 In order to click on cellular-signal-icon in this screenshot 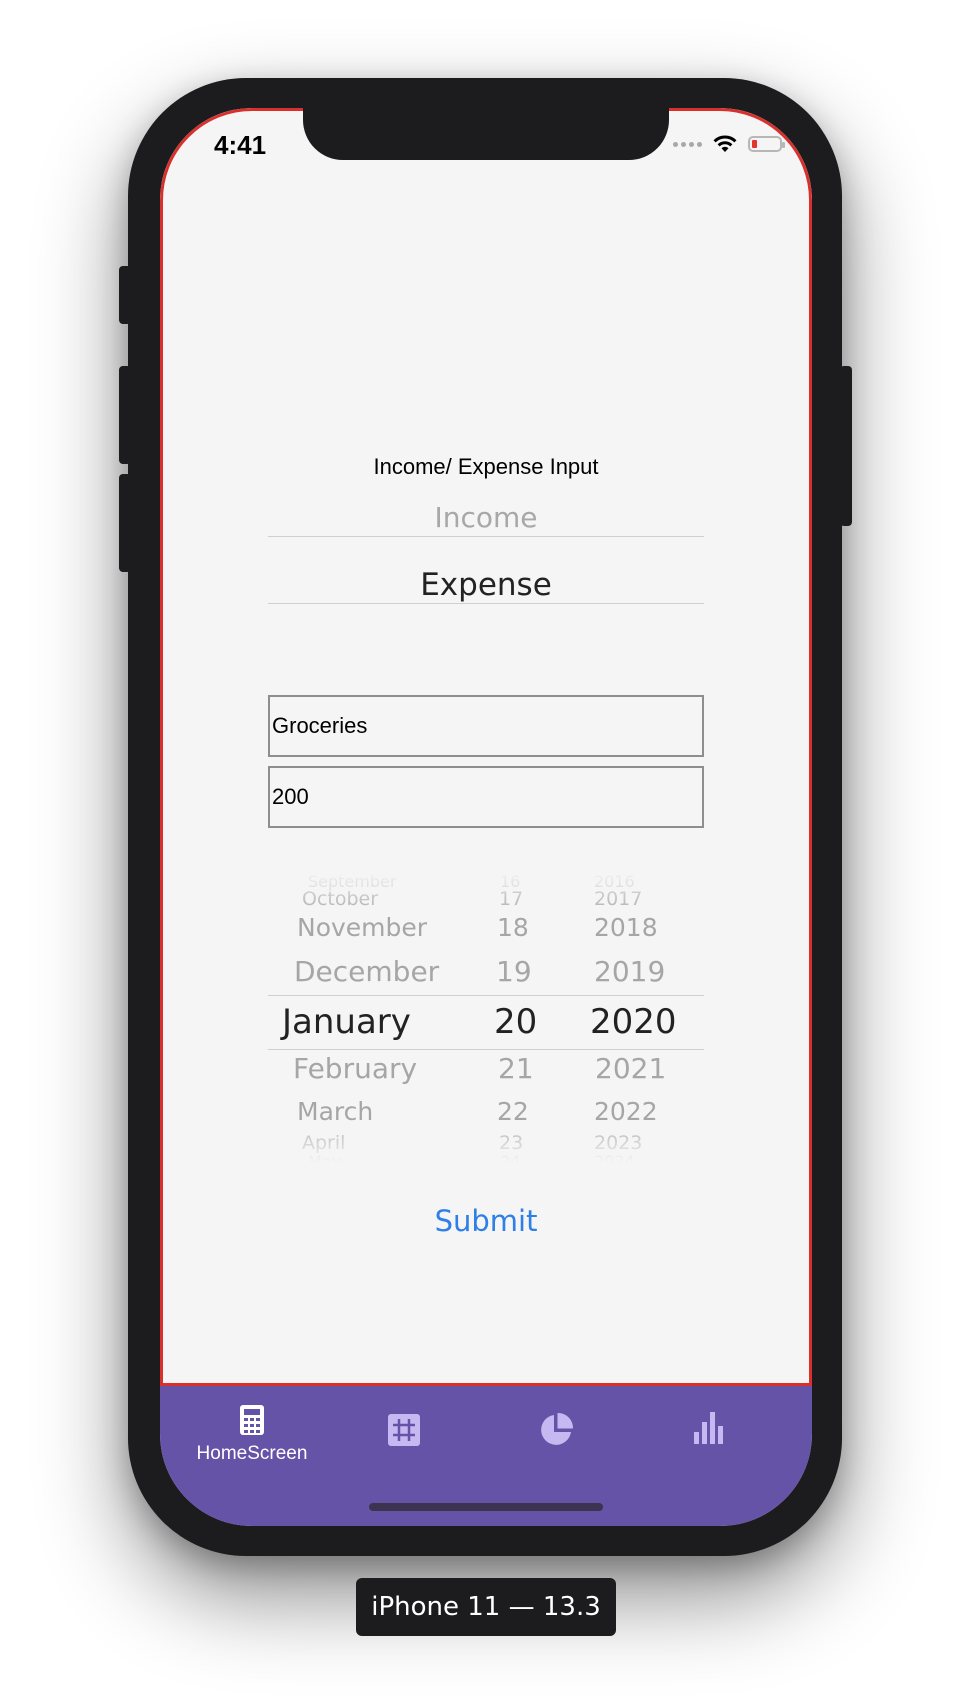, I will do `click(687, 144)`.